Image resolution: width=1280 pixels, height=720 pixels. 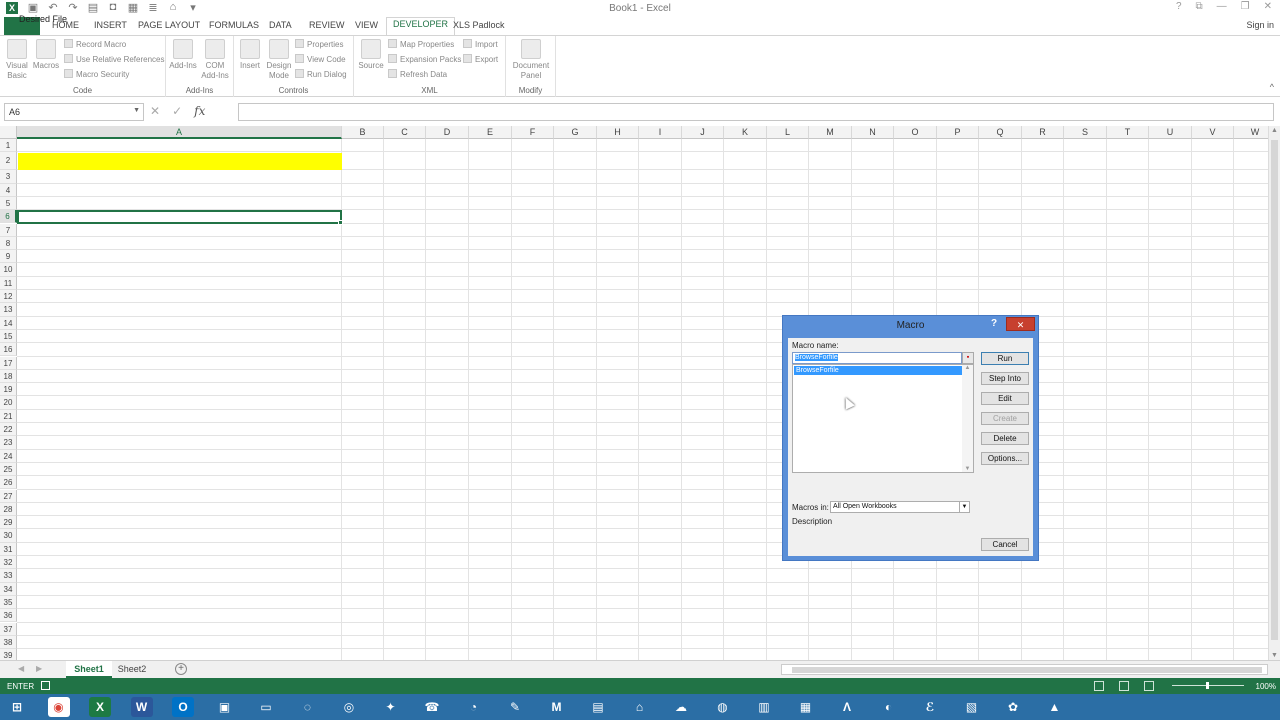 I want to click on zoom-knob, so click(x=1207, y=685).